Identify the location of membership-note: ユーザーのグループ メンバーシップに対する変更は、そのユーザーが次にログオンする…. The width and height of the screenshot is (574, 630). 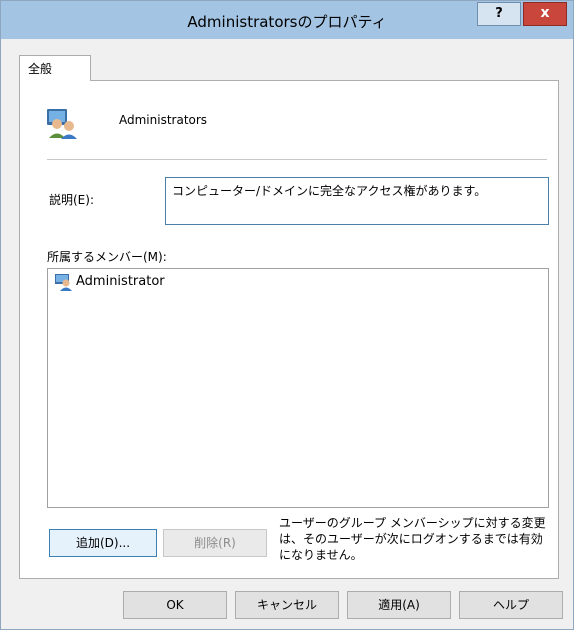
(412, 539).